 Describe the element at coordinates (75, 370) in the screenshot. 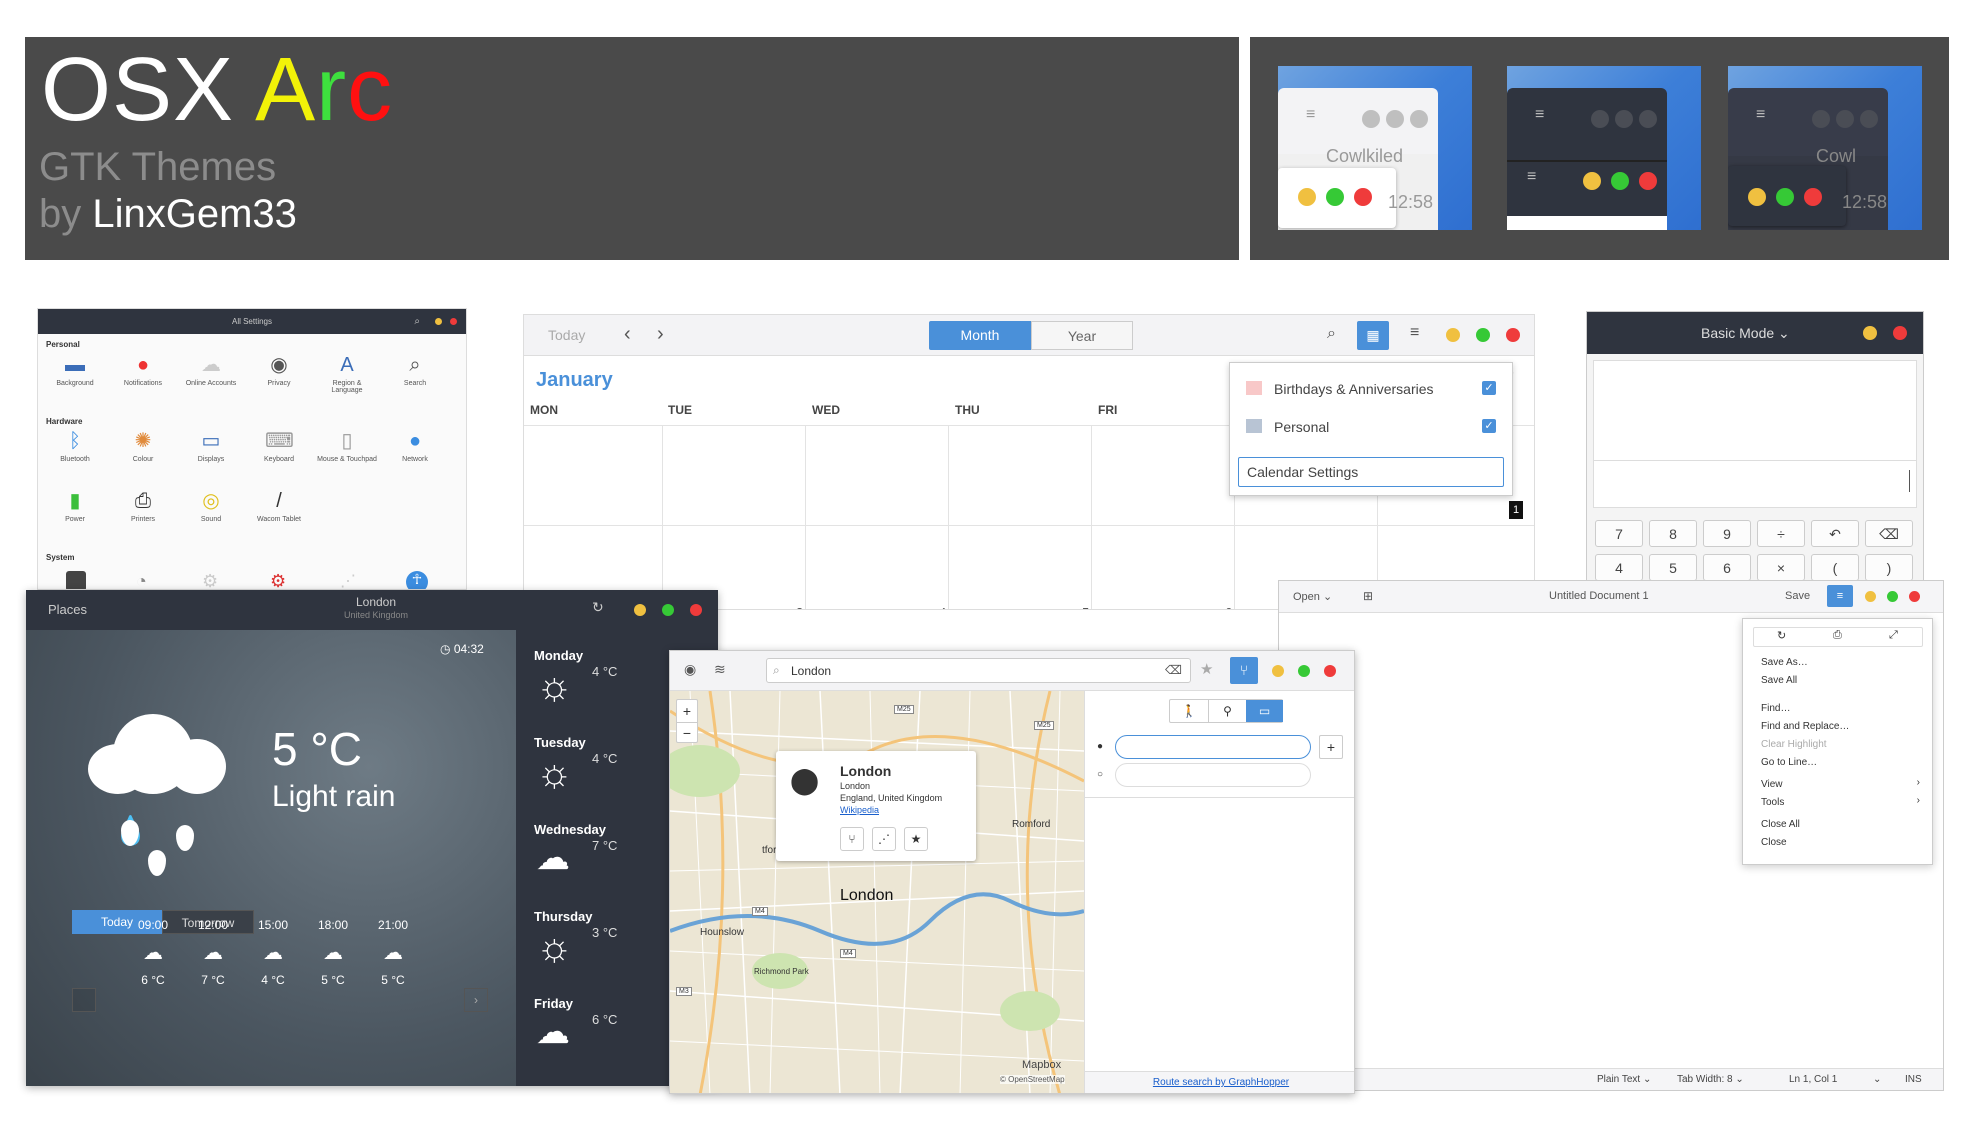

I see `settings-item-background: ▬ Background` at that location.